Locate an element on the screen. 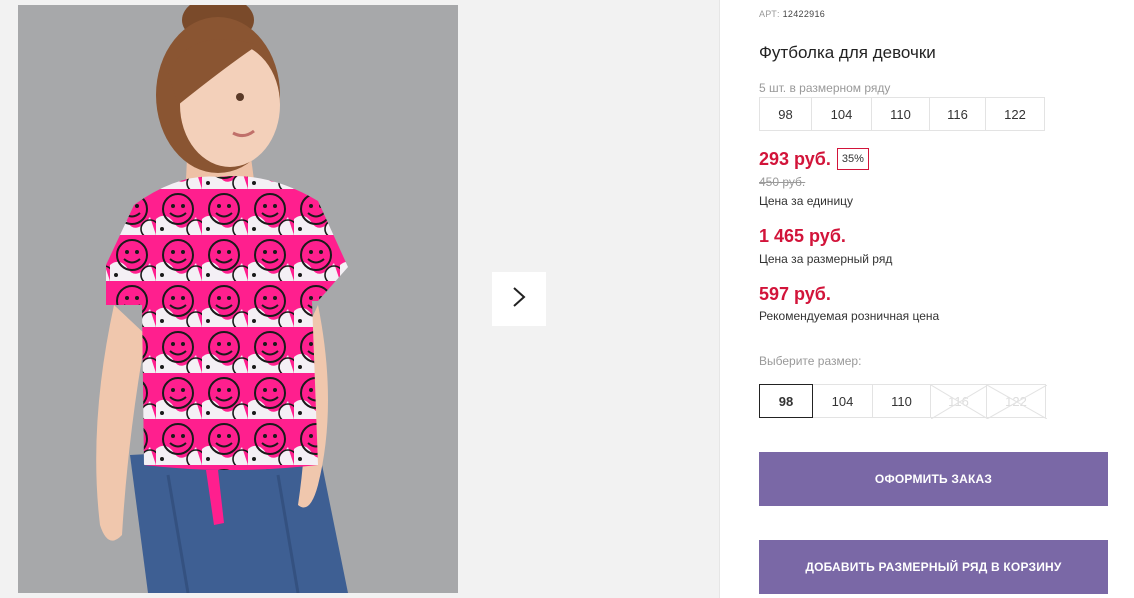  sku-line: АРТ: 12422916 is located at coordinates (792, 14).